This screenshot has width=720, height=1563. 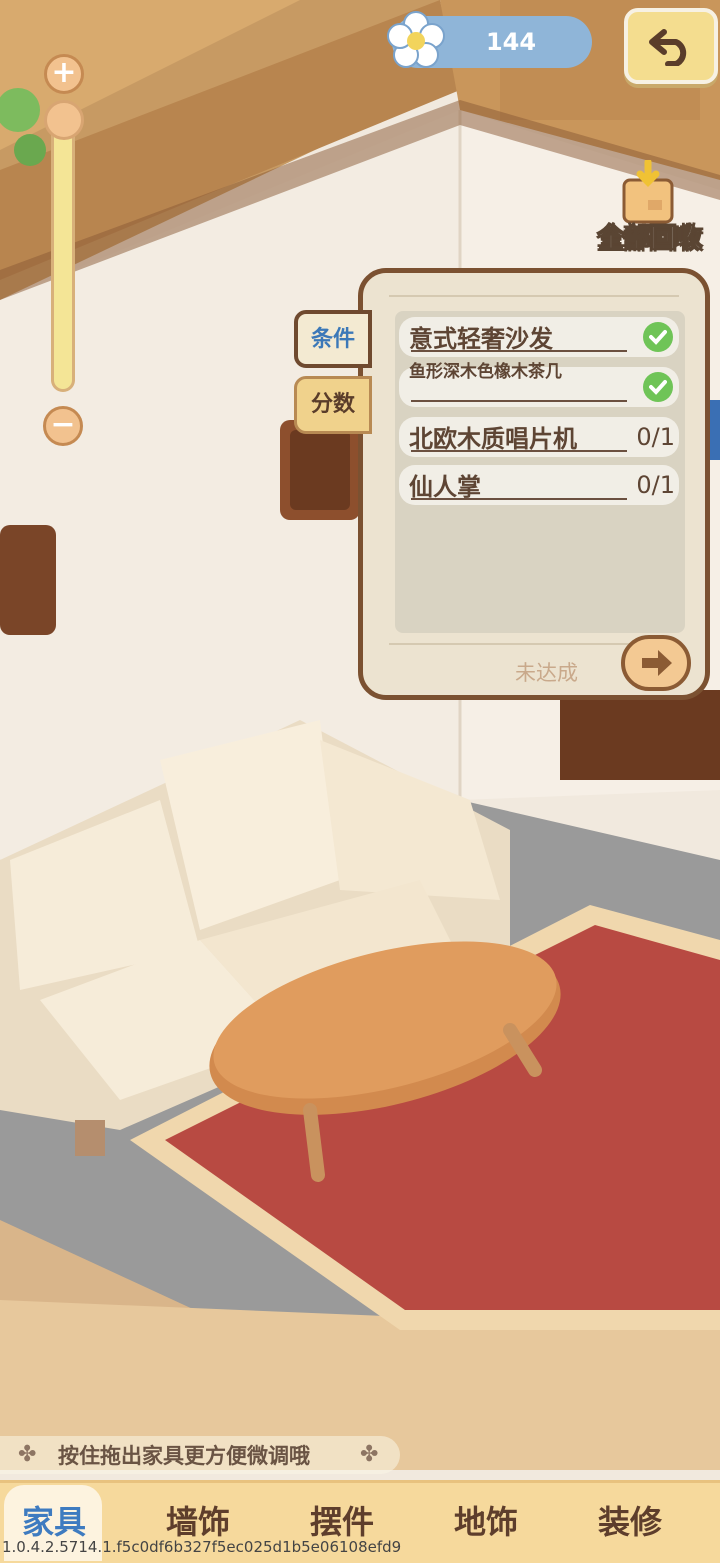 I want to click on panel-divider, so click(x=534, y=296).